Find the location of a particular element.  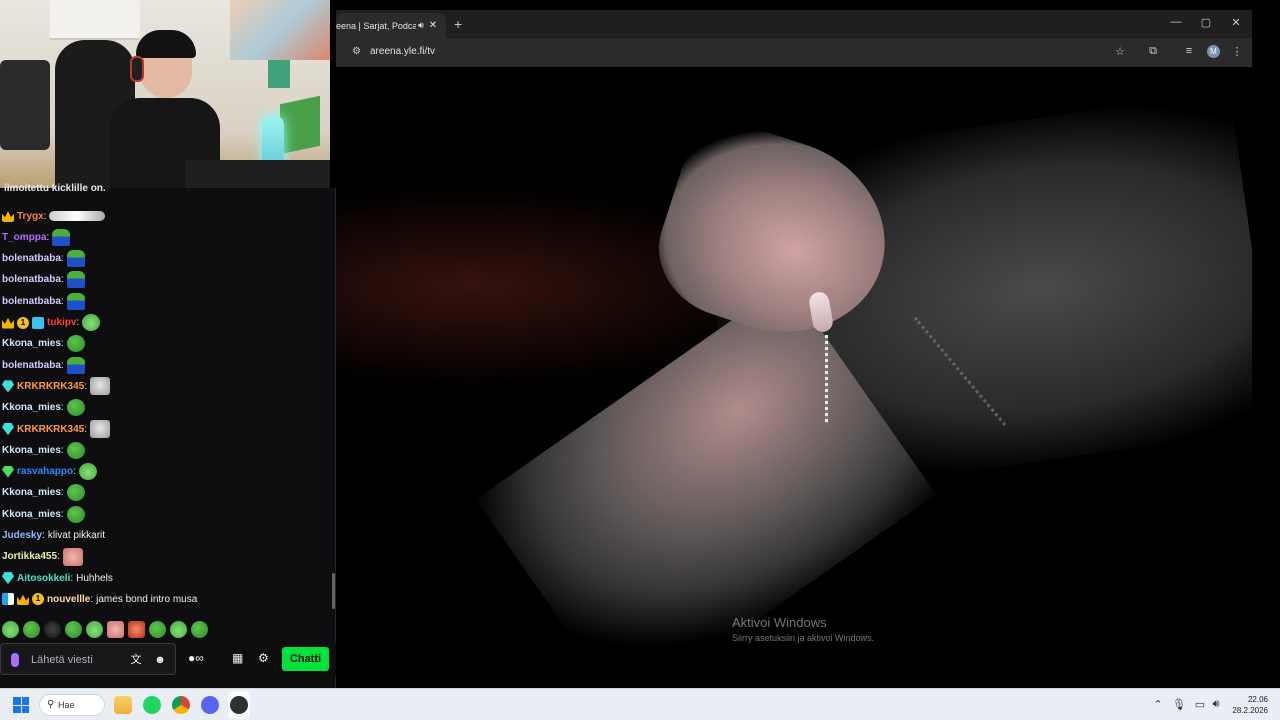

site-info-icon: ⚙ is located at coordinates (358, 52).